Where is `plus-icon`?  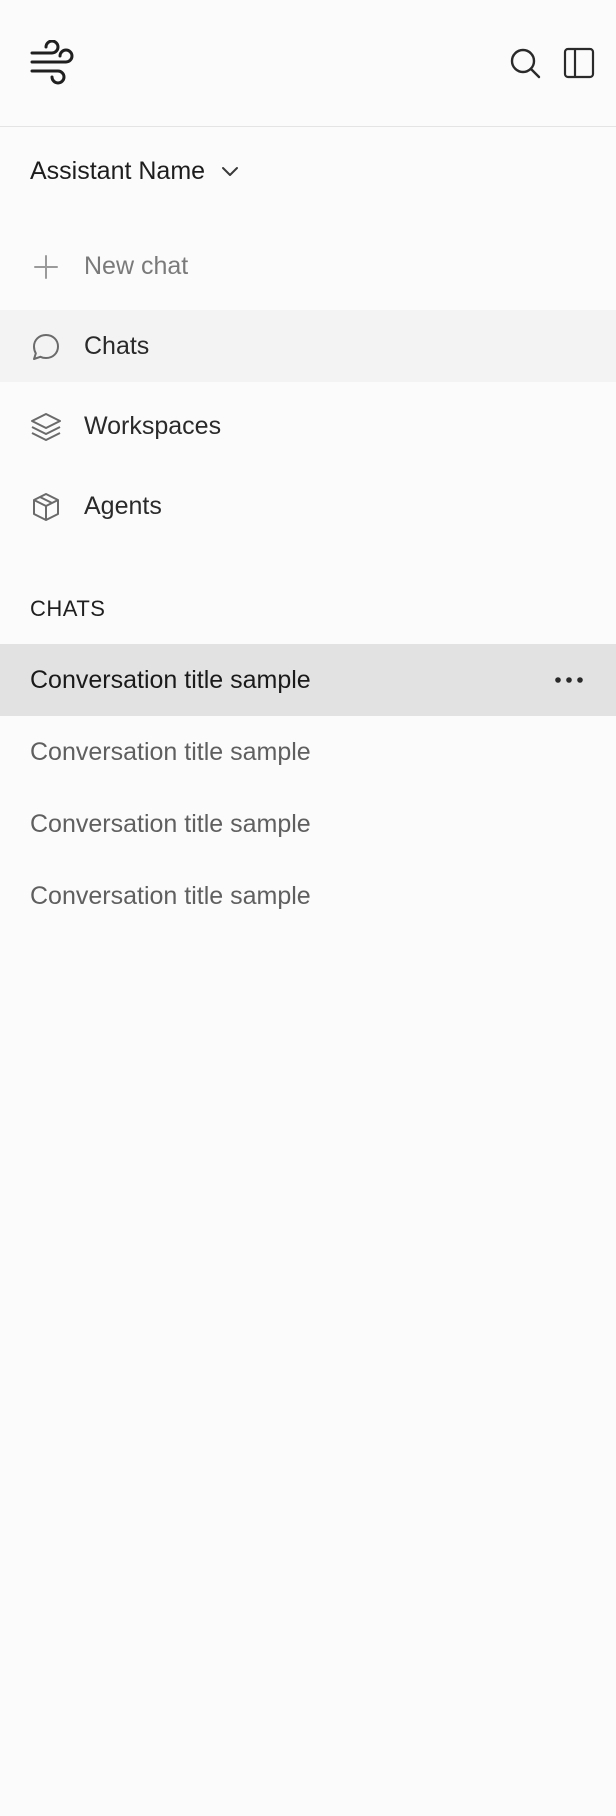
plus-icon is located at coordinates (46, 267).